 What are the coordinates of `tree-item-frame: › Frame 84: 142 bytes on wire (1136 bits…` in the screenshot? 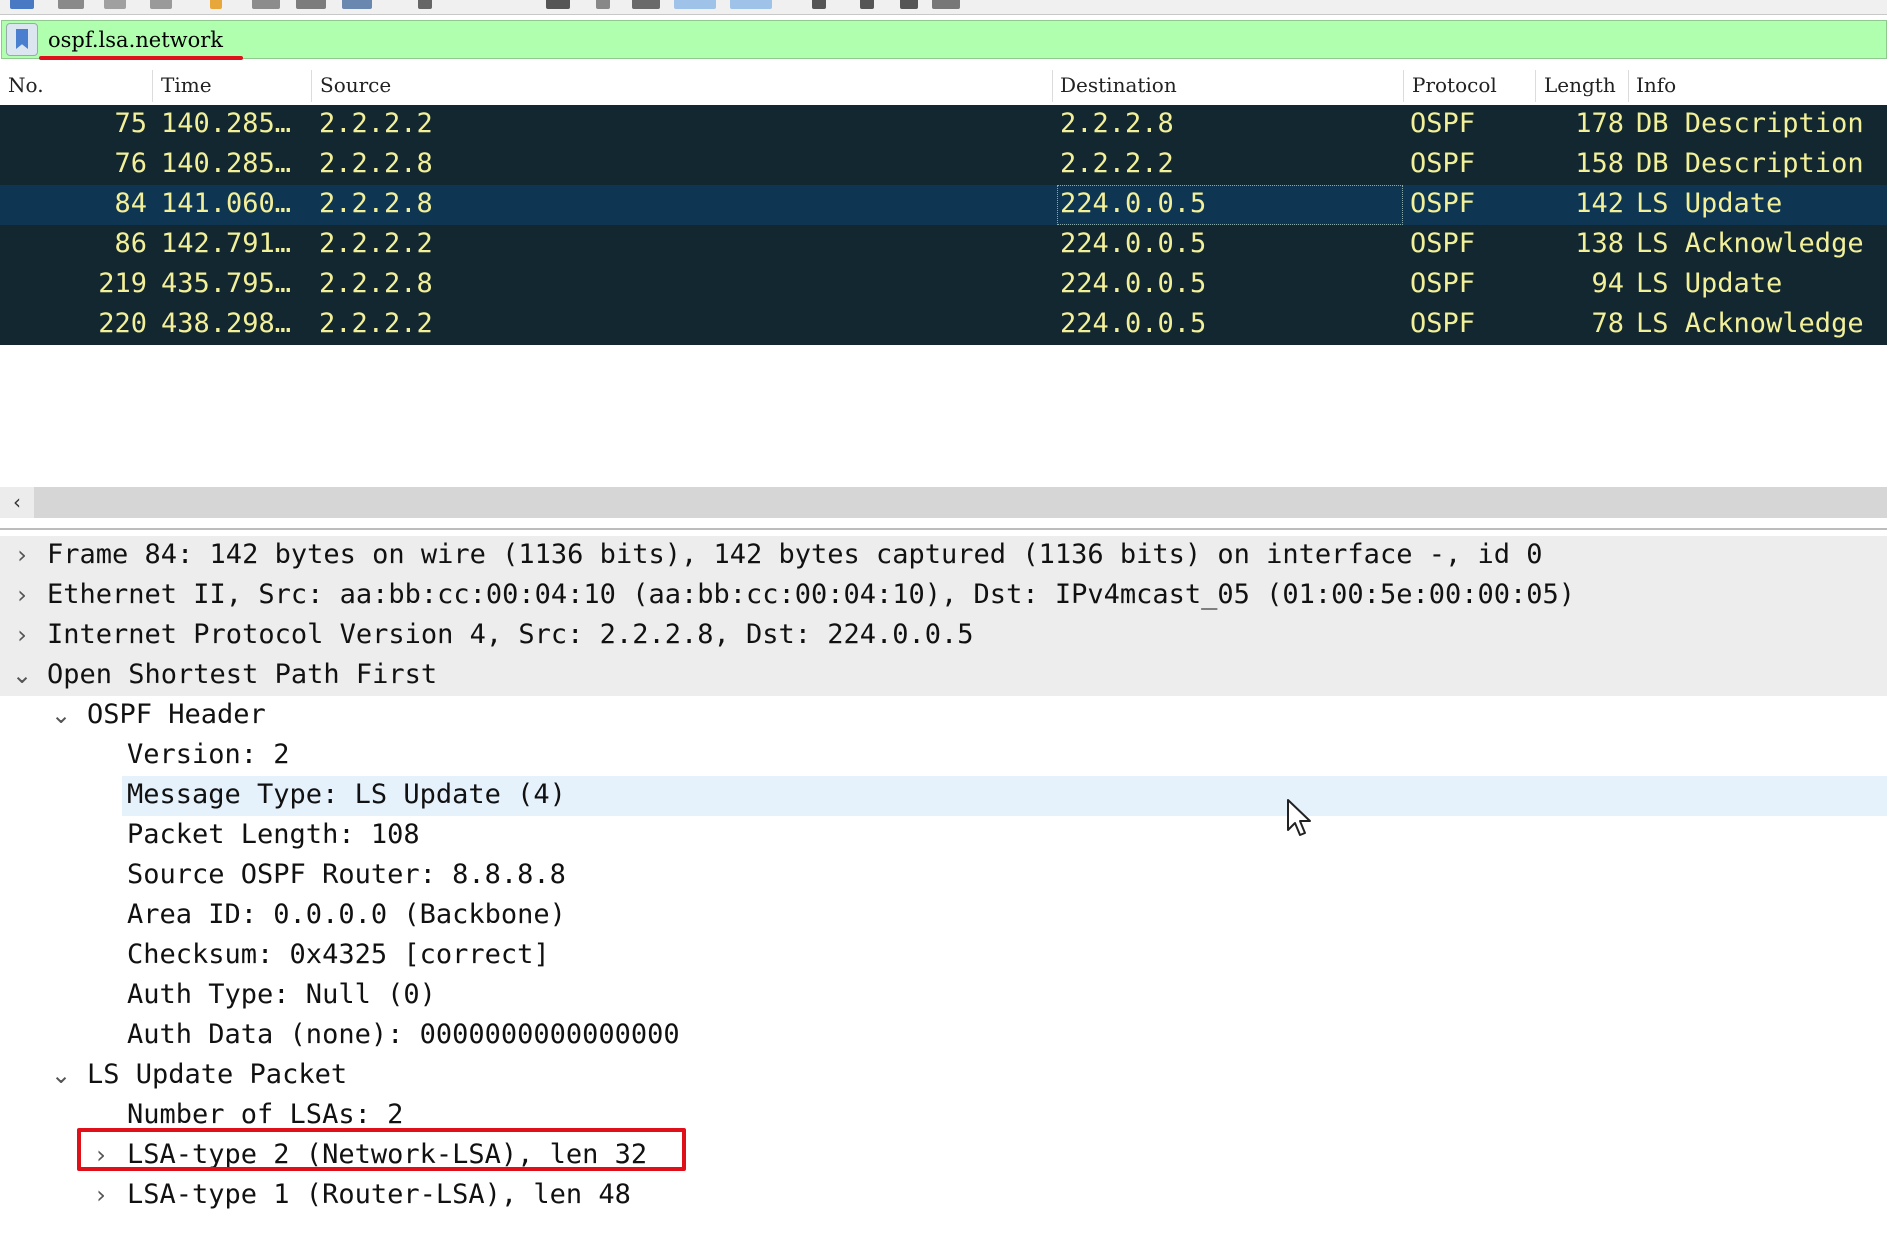 It's located at (943, 556).